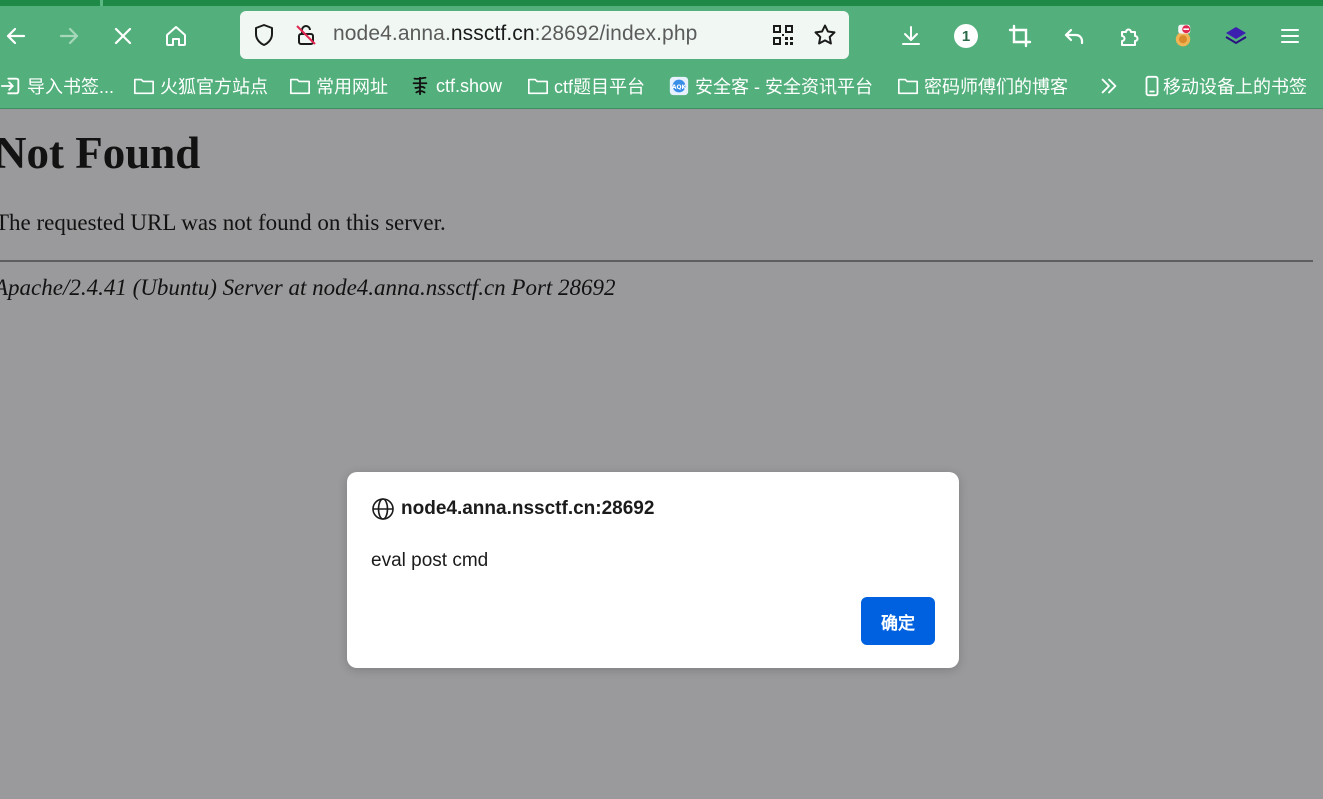 This screenshot has height=799, width=1323. Describe the element at coordinates (100, 153) in the screenshot. I see `page-title: Not Found` at that location.